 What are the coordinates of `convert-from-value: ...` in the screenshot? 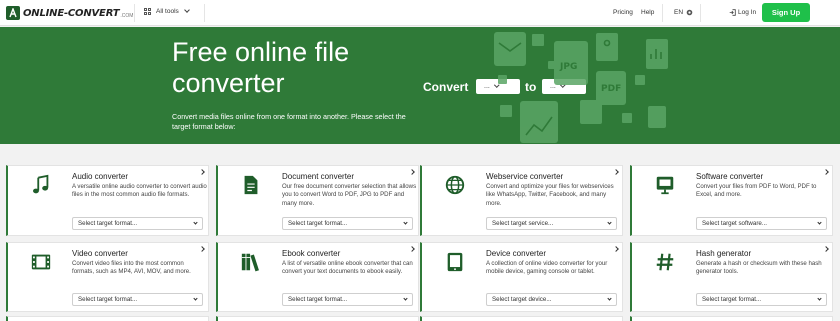 It's located at (487, 86).